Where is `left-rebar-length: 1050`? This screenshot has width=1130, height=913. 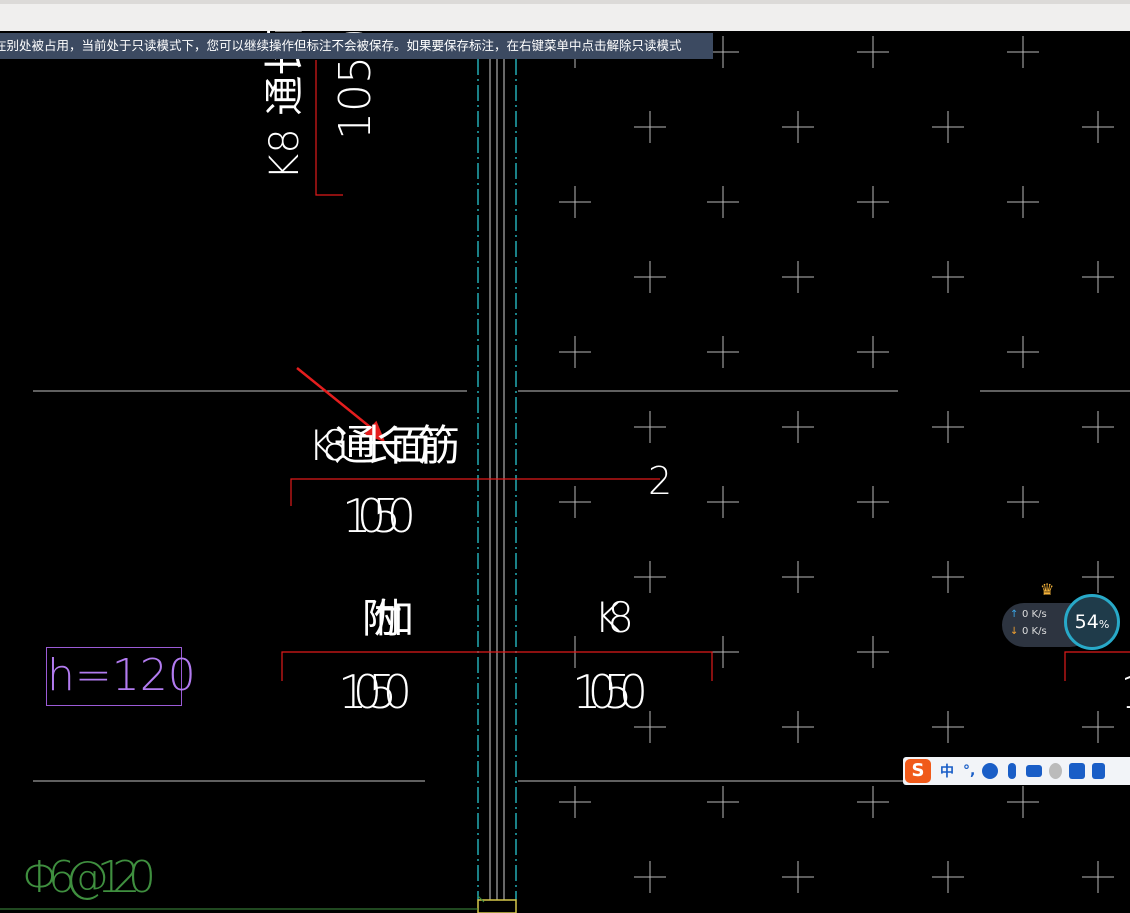 left-rebar-length: 1050 is located at coordinates (375, 692).